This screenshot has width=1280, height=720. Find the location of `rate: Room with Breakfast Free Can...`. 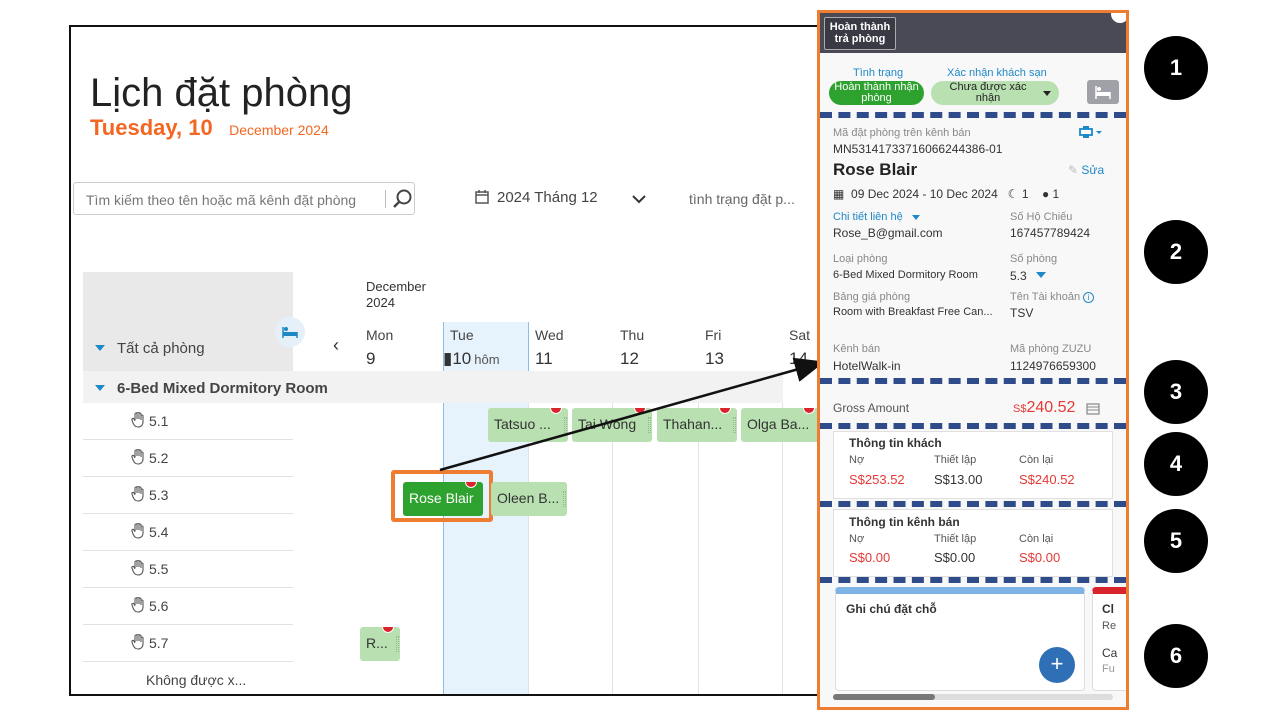

rate: Room with Breakfast Free Can... is located at coordinates (913, 312).